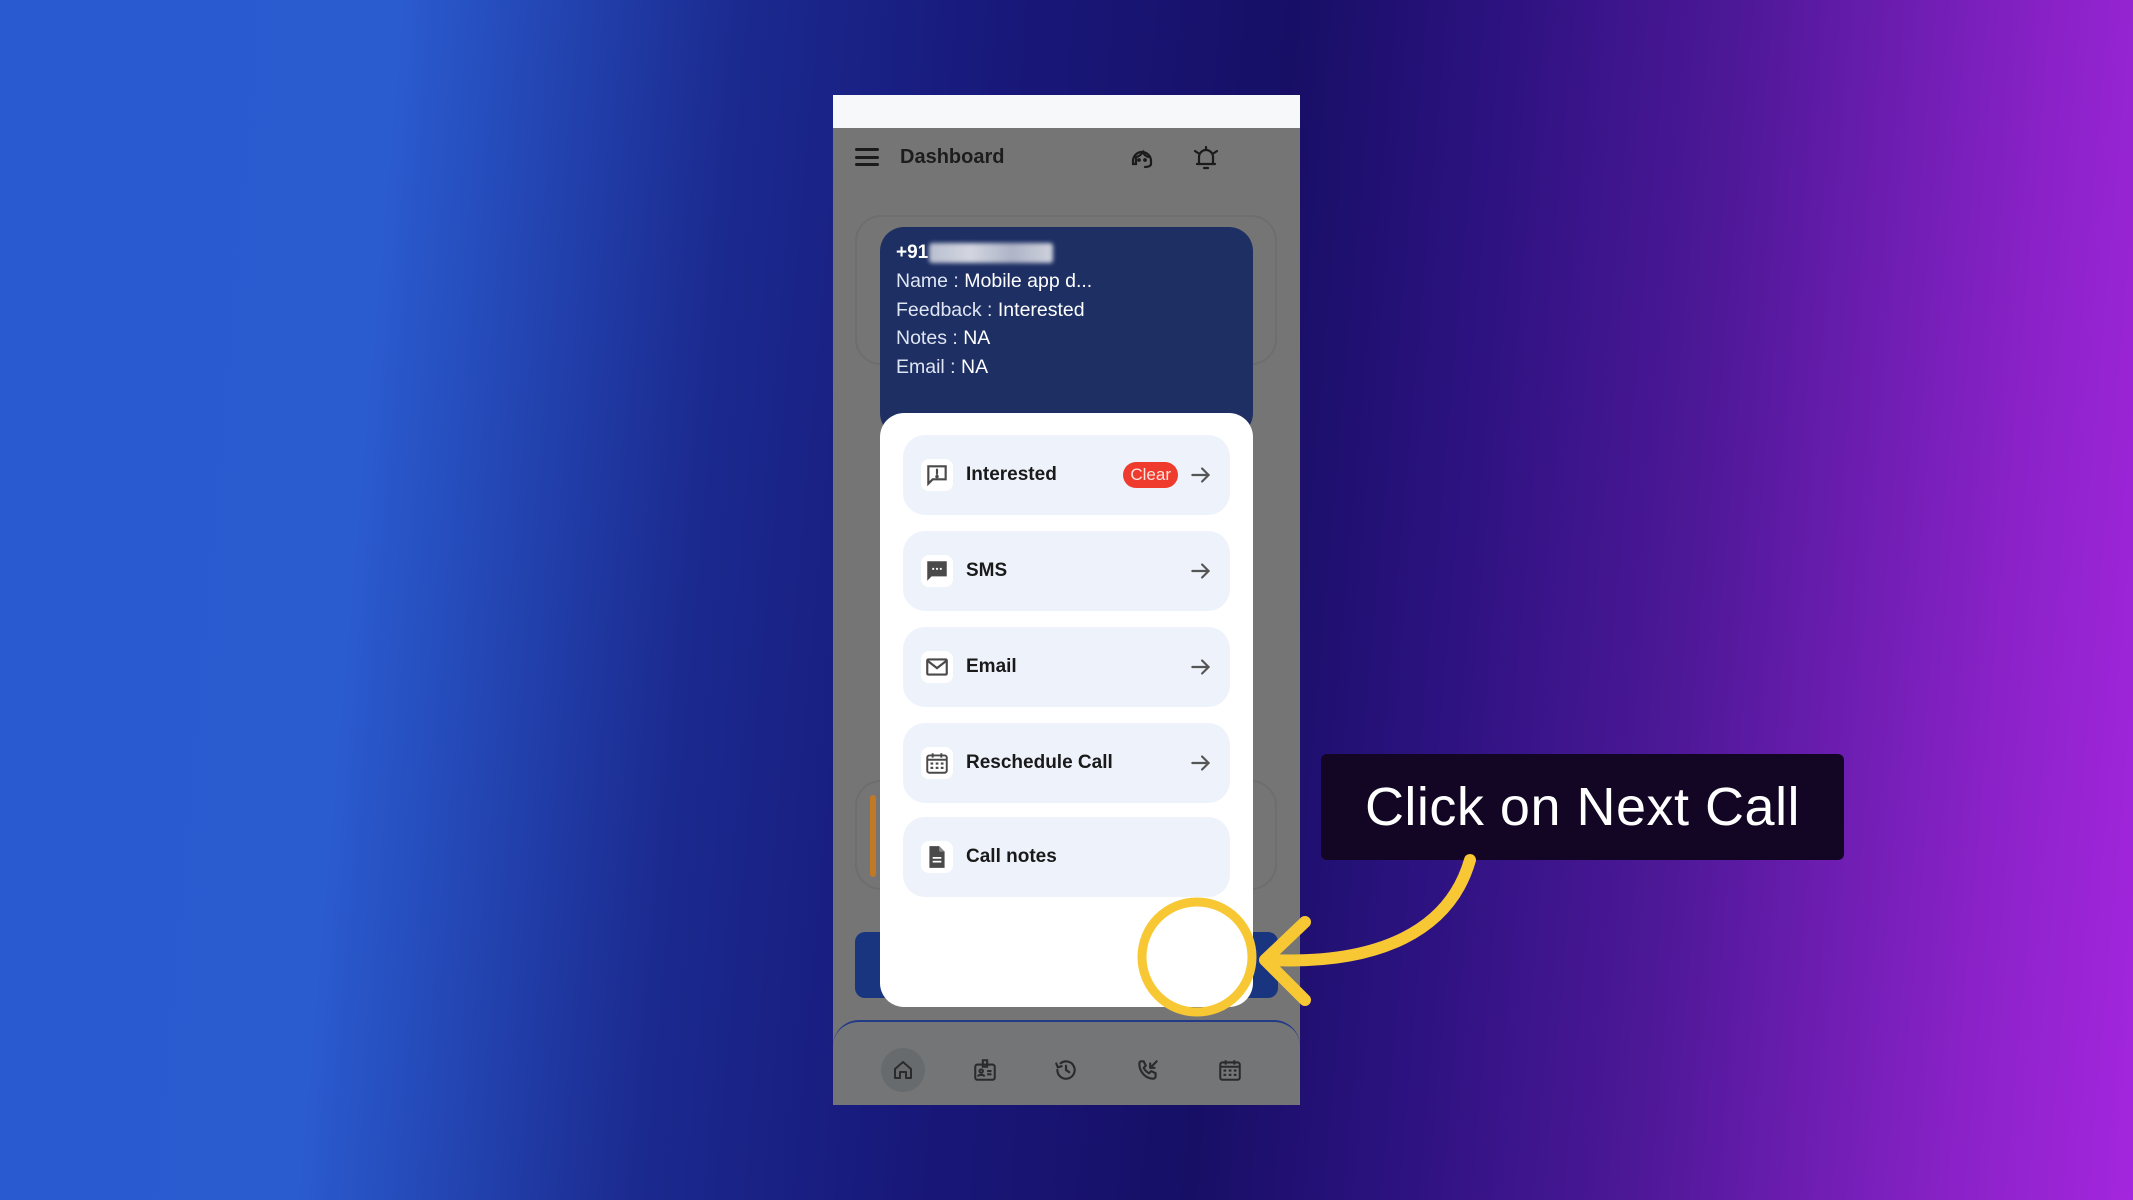  What do you see at coordinates (1150, 475) in the screenshot?
I see `clear-badge: Clear` at bounding box center [1150, 475].